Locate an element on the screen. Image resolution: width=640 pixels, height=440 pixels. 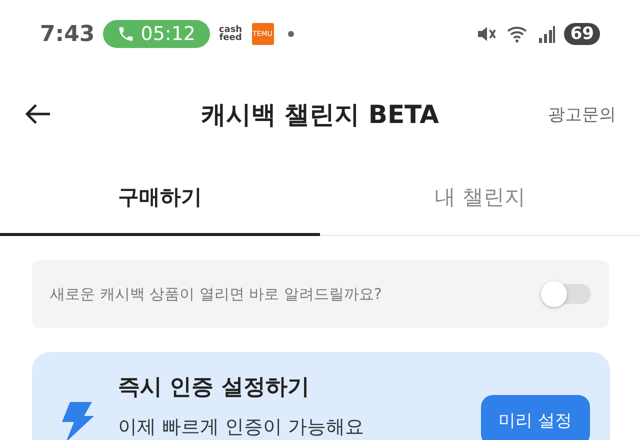
signal-icon is located at coordinates (547, 34).